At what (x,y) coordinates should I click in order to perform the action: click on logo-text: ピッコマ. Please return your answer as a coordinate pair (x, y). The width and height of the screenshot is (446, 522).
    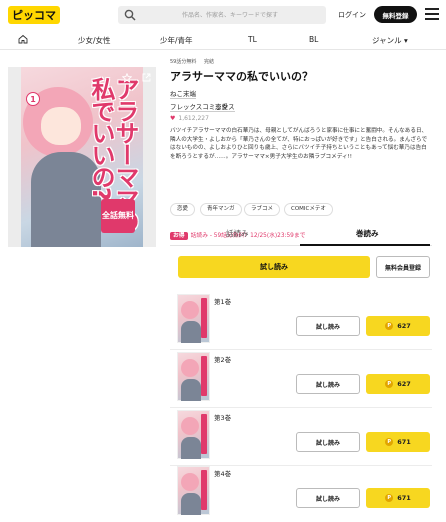
    Looking at the image, I should click on (34, 15).